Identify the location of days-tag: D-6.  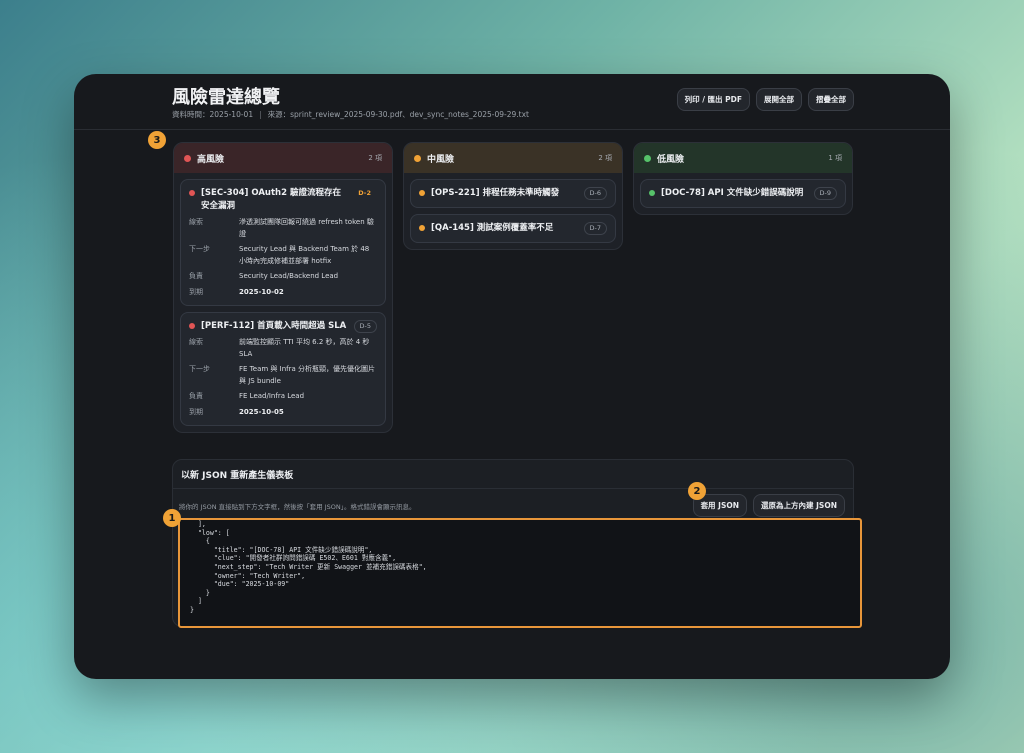
(595, 193).